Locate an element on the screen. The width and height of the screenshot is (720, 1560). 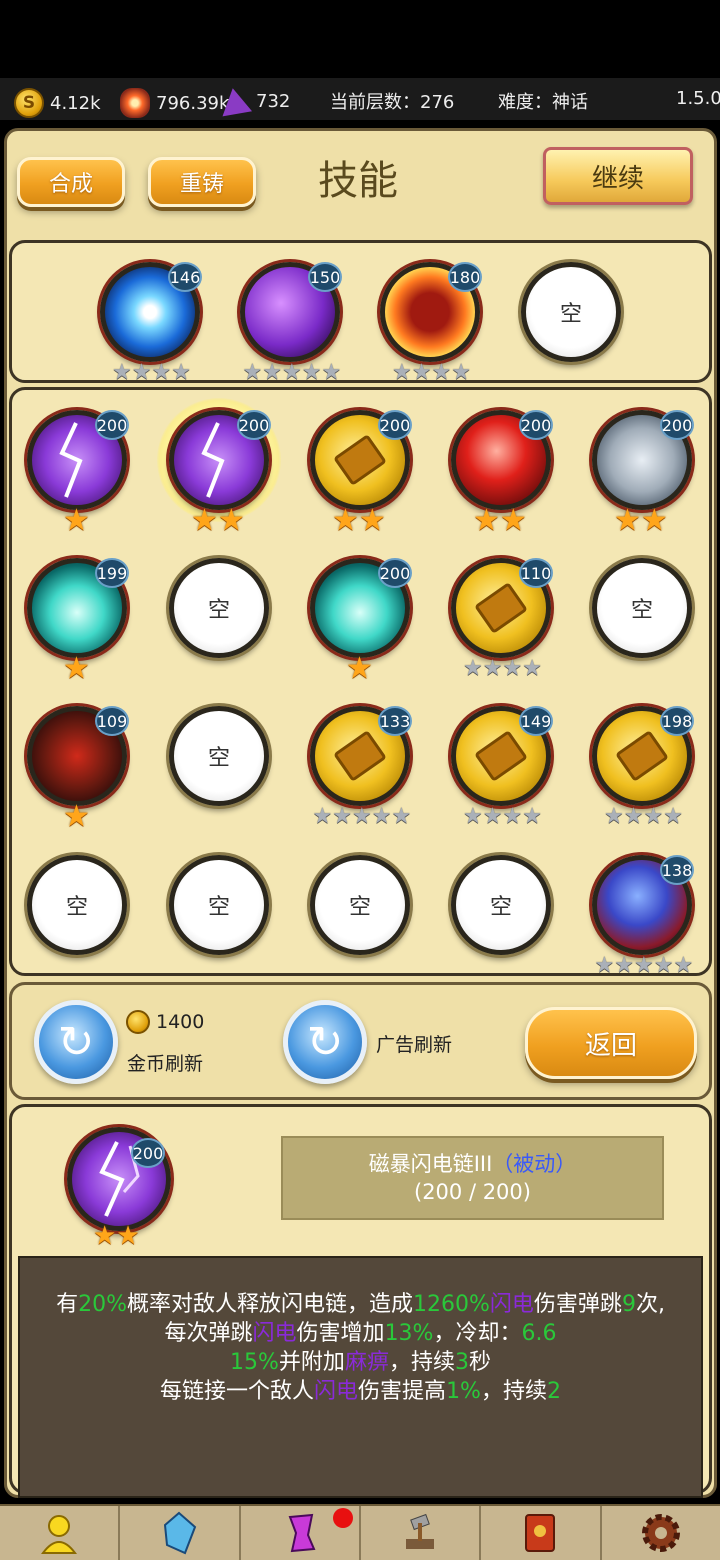
tab-hero is located at coordinates (60, 1533).